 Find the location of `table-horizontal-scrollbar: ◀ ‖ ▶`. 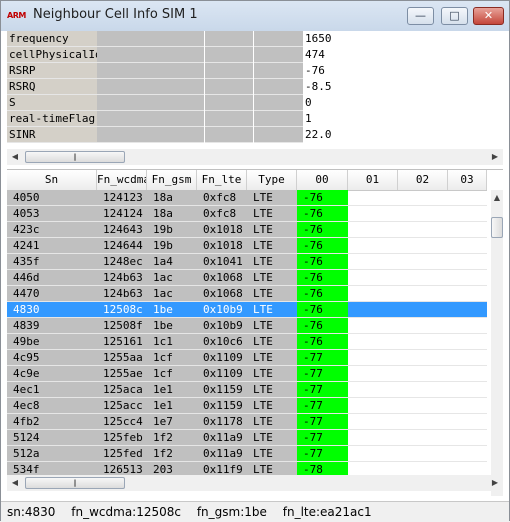

table-horizontal-scrollbar: ◀ ‖ ▶ is located at coordinates (255, 483).